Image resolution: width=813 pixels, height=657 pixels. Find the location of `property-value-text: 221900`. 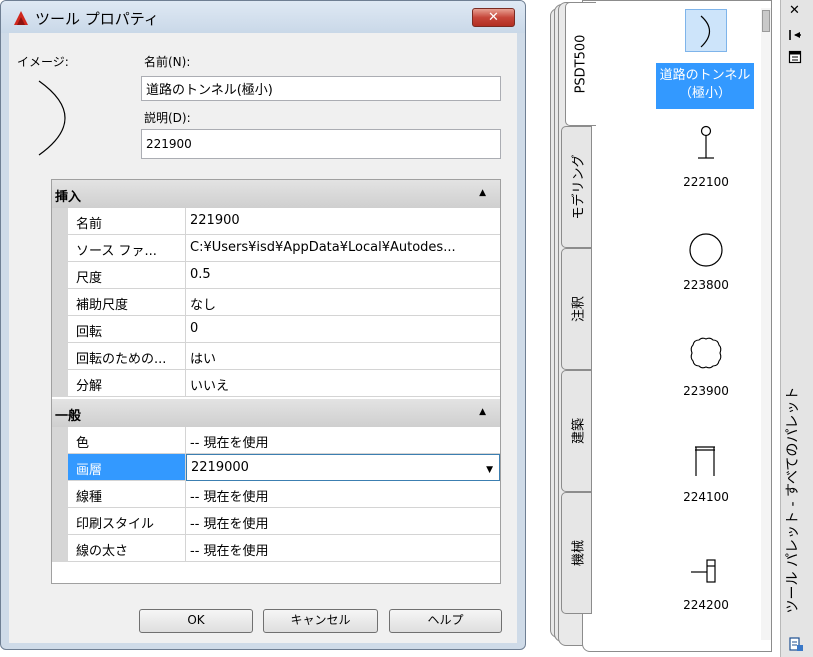

property-value-text: 221900 is located at coordinates (215, 220).